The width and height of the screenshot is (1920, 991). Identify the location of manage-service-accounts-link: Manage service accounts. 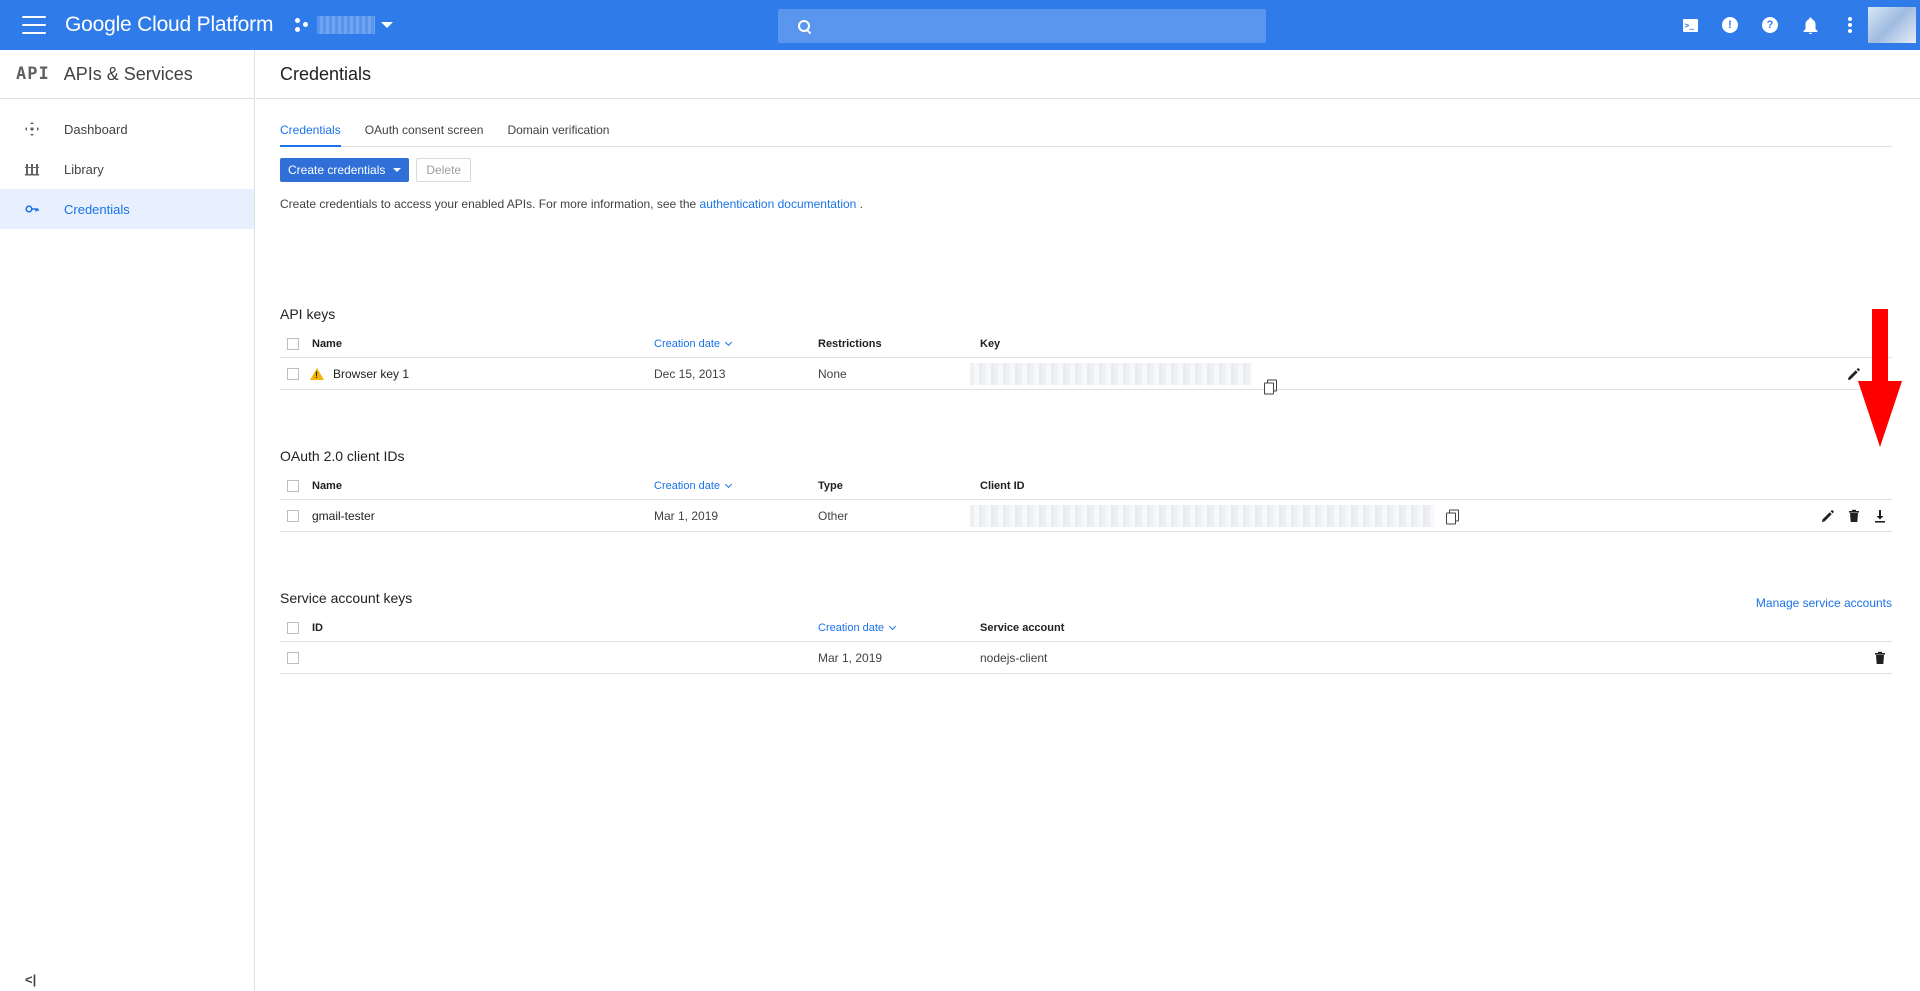
(1824, 603).